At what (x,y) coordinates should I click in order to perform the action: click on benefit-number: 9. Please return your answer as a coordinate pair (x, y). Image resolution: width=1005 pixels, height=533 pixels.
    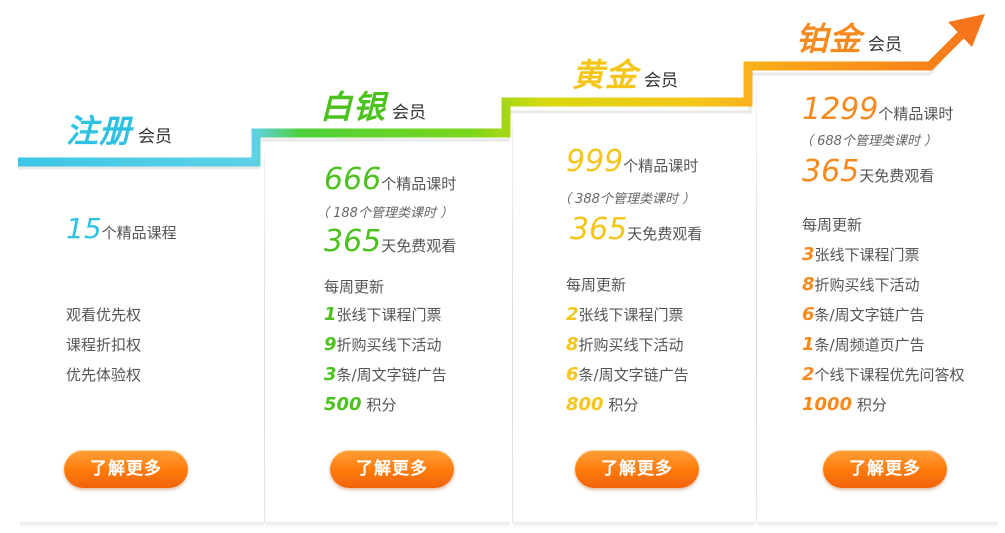
    Looking at the image, I should click on (330, 344).